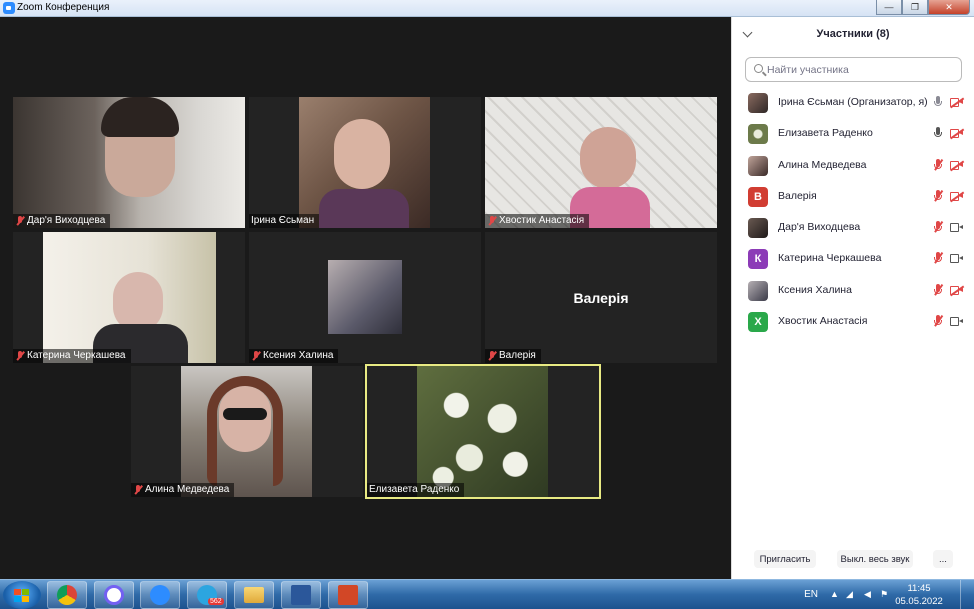 Image resolution: width=974 pixels, height=609 pixels. Describe the element at coordinates (758, 322) in the screenshot. I see `avatar: Х` at that location.